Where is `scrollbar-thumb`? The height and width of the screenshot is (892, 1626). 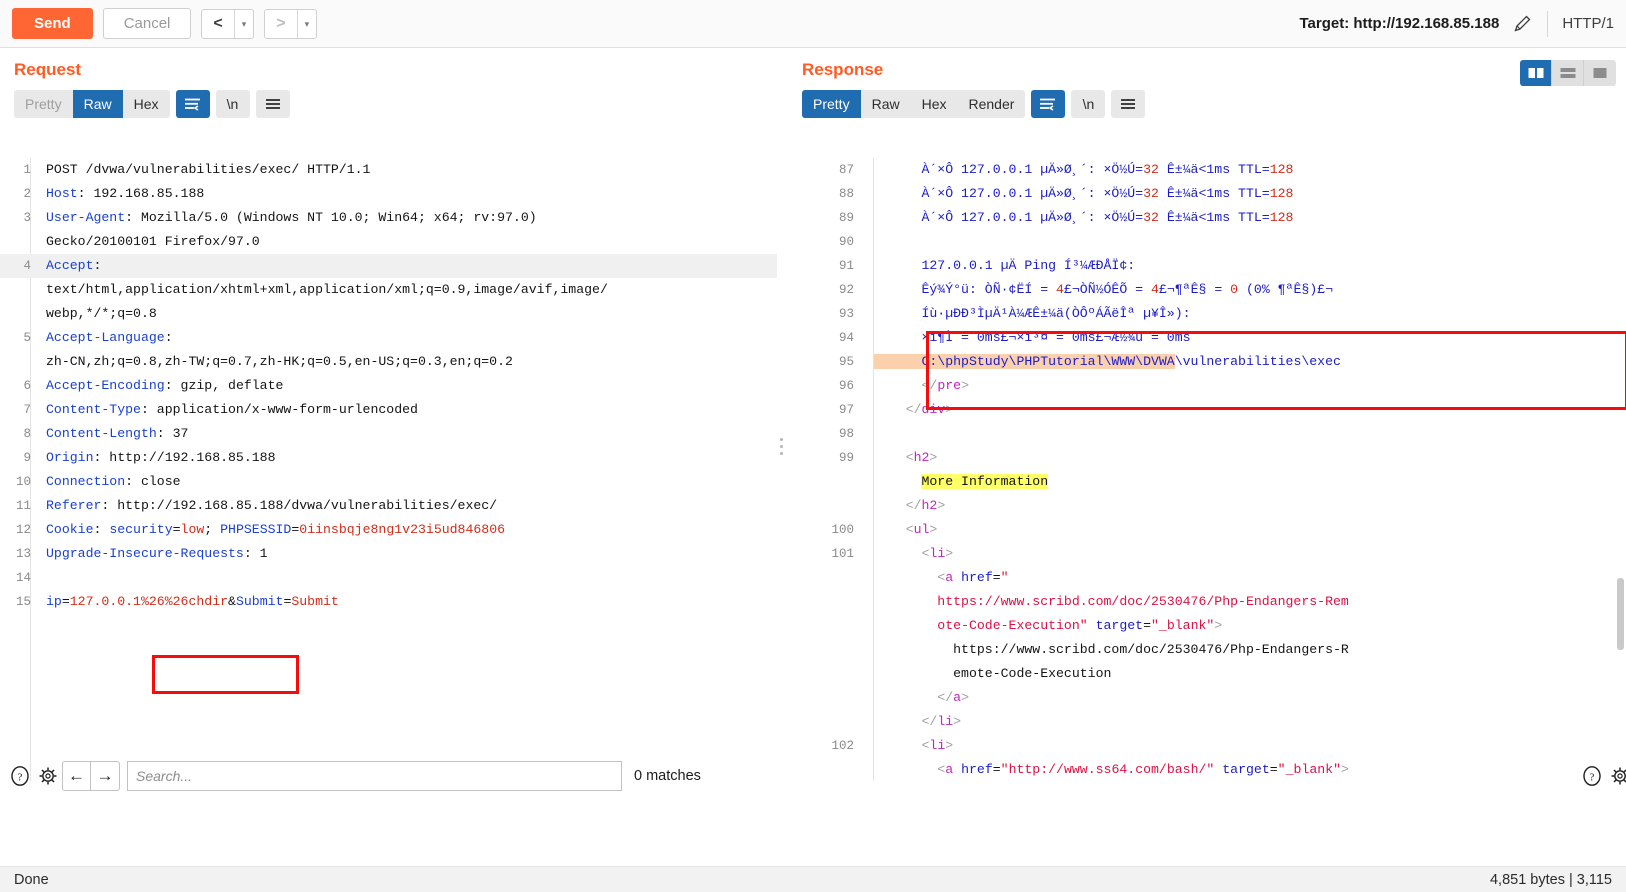 scrollbar-thumb is located at coordinates (1620, 614).